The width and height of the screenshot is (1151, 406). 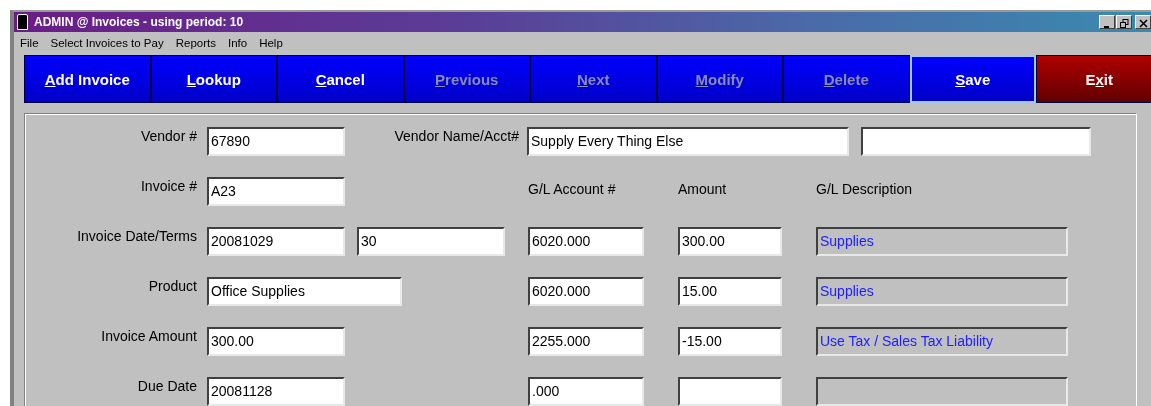 What do you see at coordinates (172, 285) in the screenshot?
I see `field-label: Product` at bounding box center [172, 285].